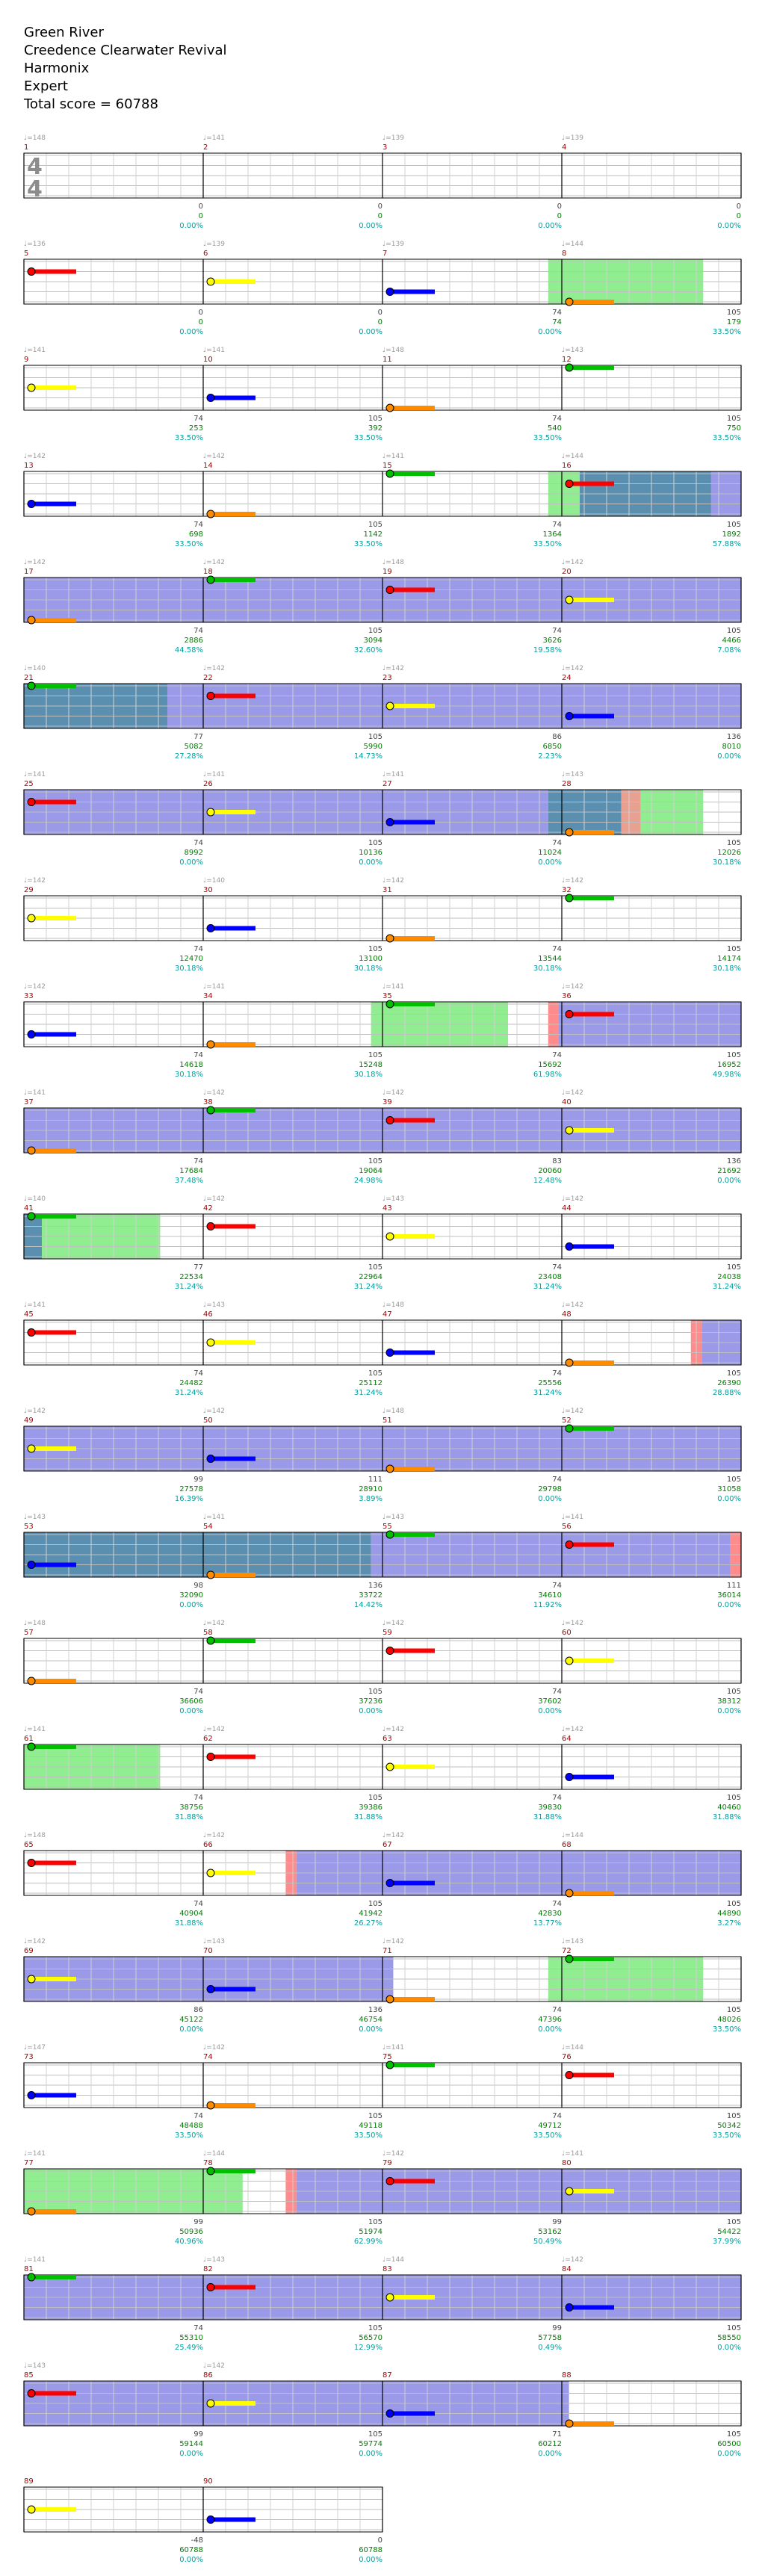 The width and height of the screenshot is (765, 2576). What do you see at coordinates (208, 1421) in the screenshot?
I see `measure-number: 50` at bounding box center [208, 1421].